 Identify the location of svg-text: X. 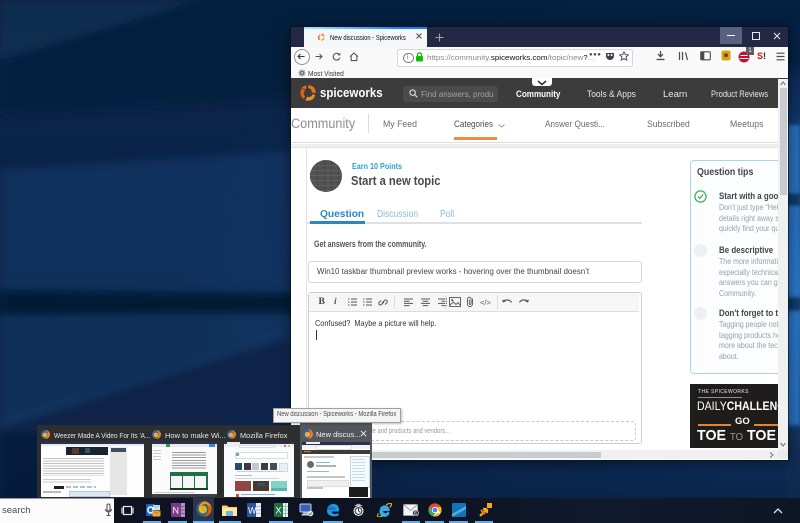
(279, 511).